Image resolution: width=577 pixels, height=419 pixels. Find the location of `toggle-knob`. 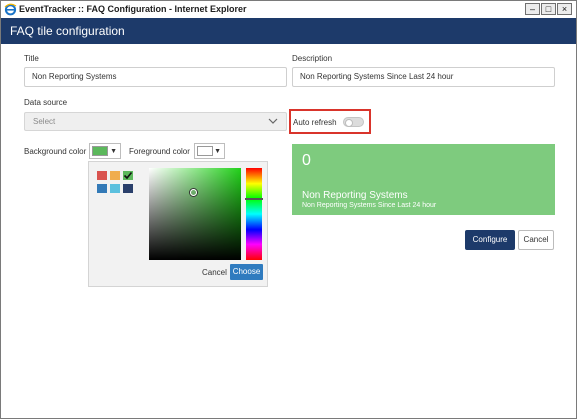

toggle-knob is located at coordinates (349, 123).